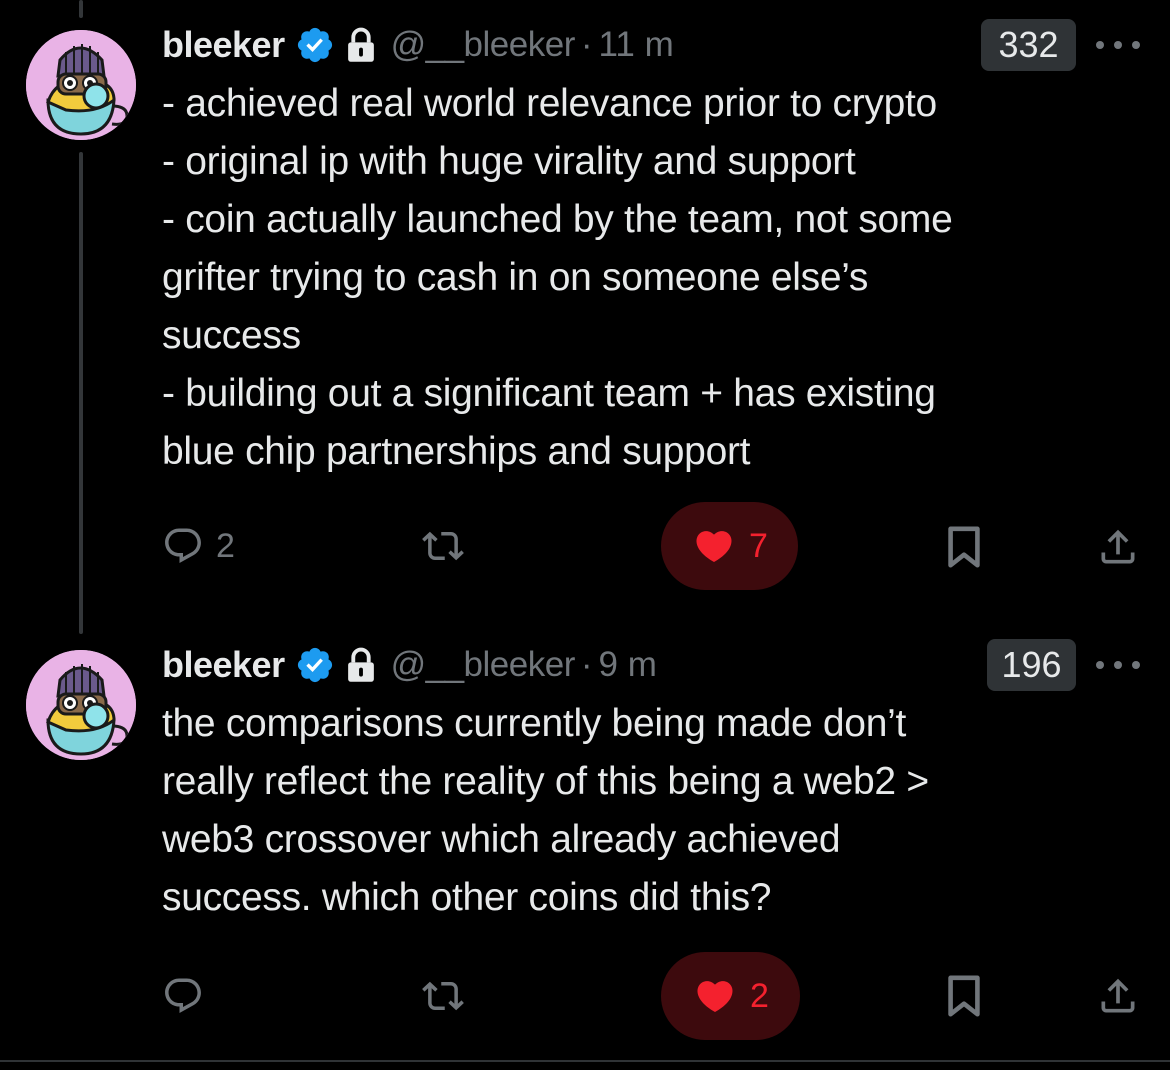  I want to click on view-count-badge: 332, so click(1028, 45).